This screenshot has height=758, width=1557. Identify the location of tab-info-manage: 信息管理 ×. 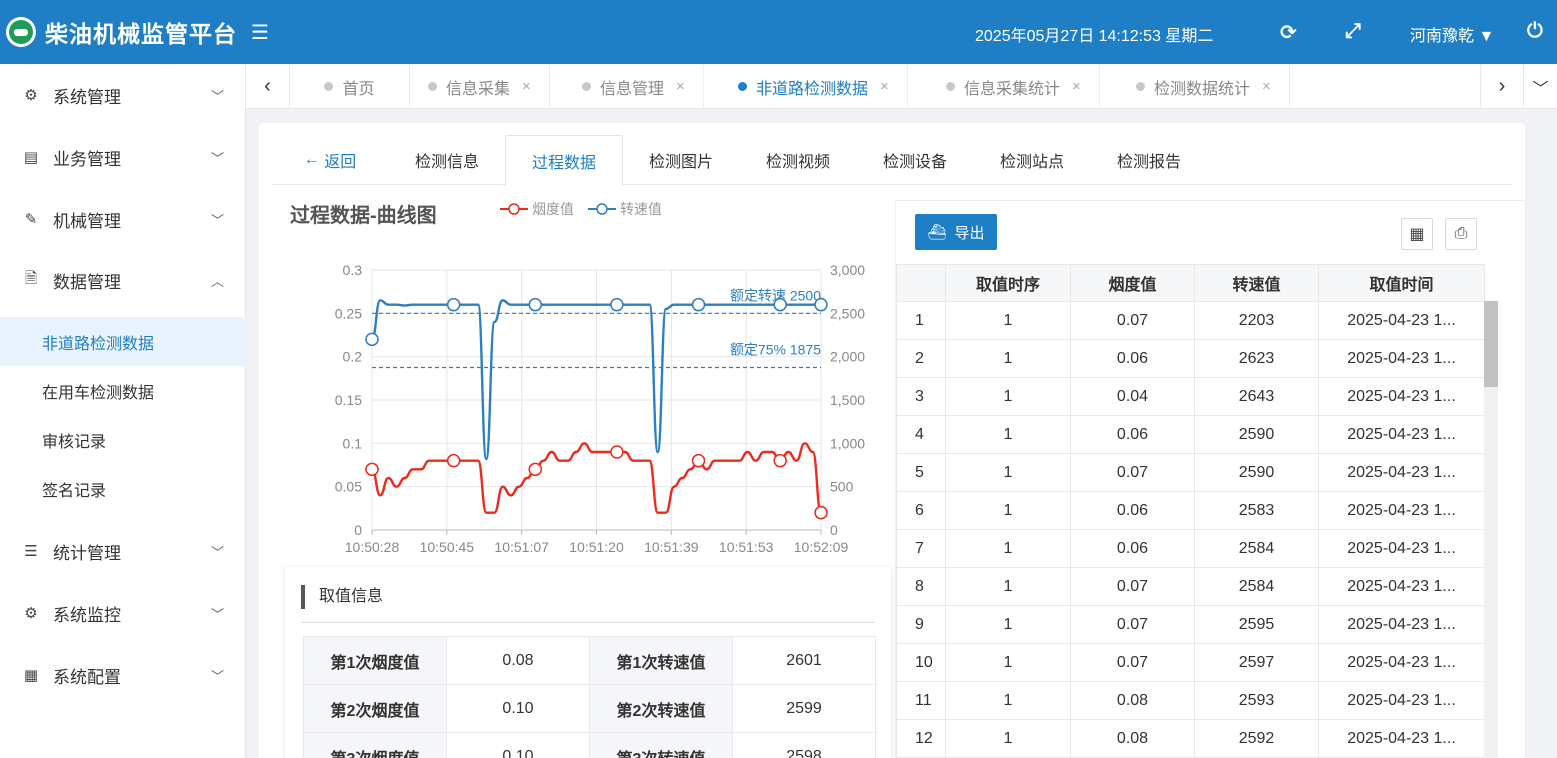
(634, 86).